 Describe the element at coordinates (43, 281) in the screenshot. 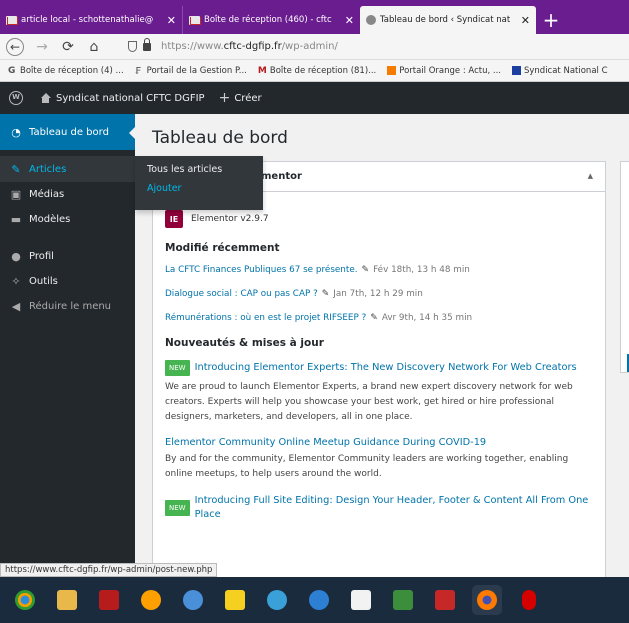

I see `sidebar-item-label: Outils` at that location.